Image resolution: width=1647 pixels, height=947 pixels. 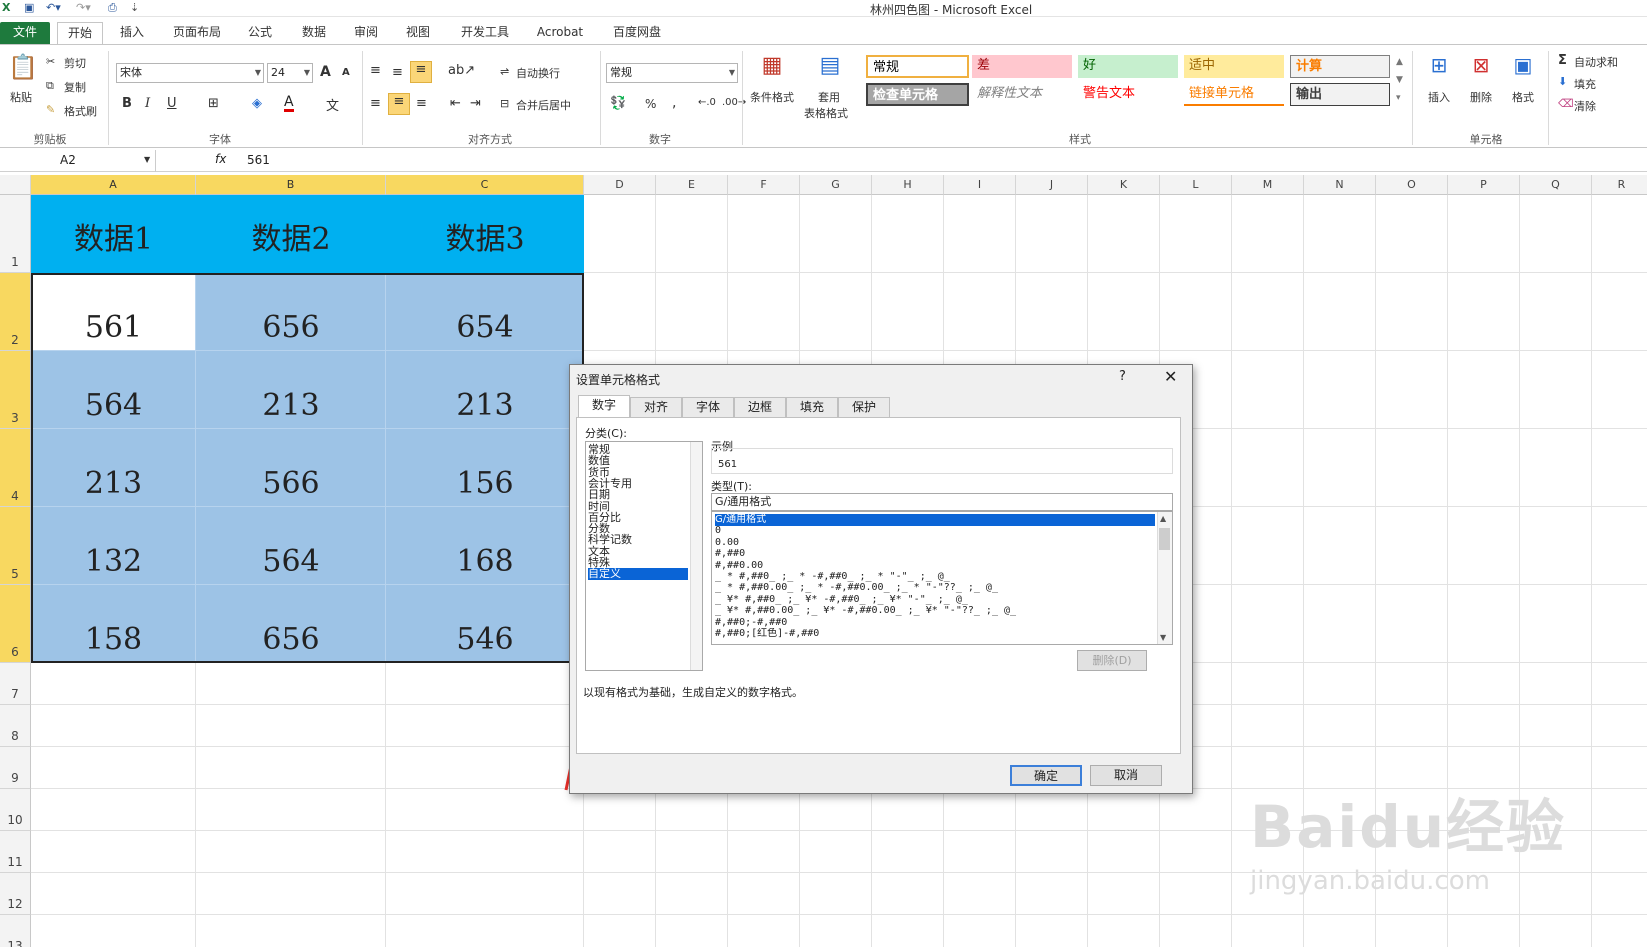 I want to click on data-cell: 132, so click(x=113, y=562).